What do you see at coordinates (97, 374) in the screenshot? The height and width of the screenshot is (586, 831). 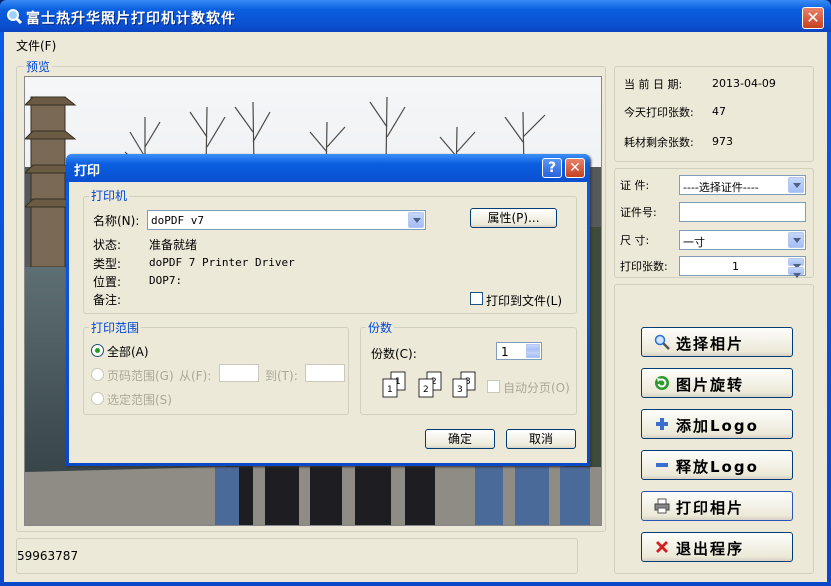 I see `pages-radio` at bounding box center [97, 374].